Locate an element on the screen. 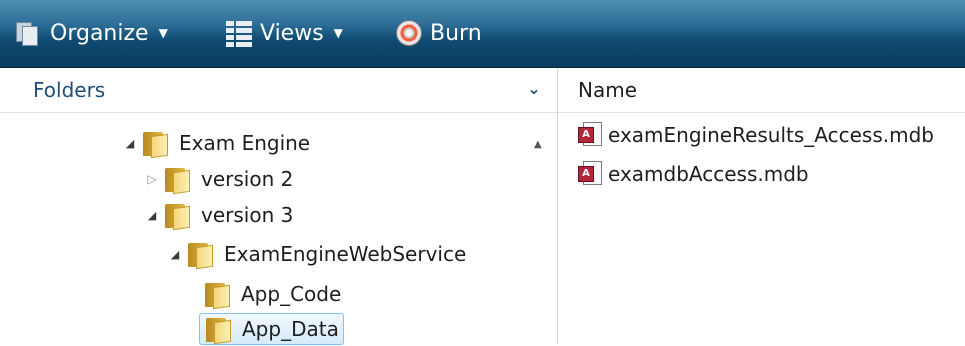 The image size is (965, 346). name-column-label: Name is located at coordinates (608, 90).